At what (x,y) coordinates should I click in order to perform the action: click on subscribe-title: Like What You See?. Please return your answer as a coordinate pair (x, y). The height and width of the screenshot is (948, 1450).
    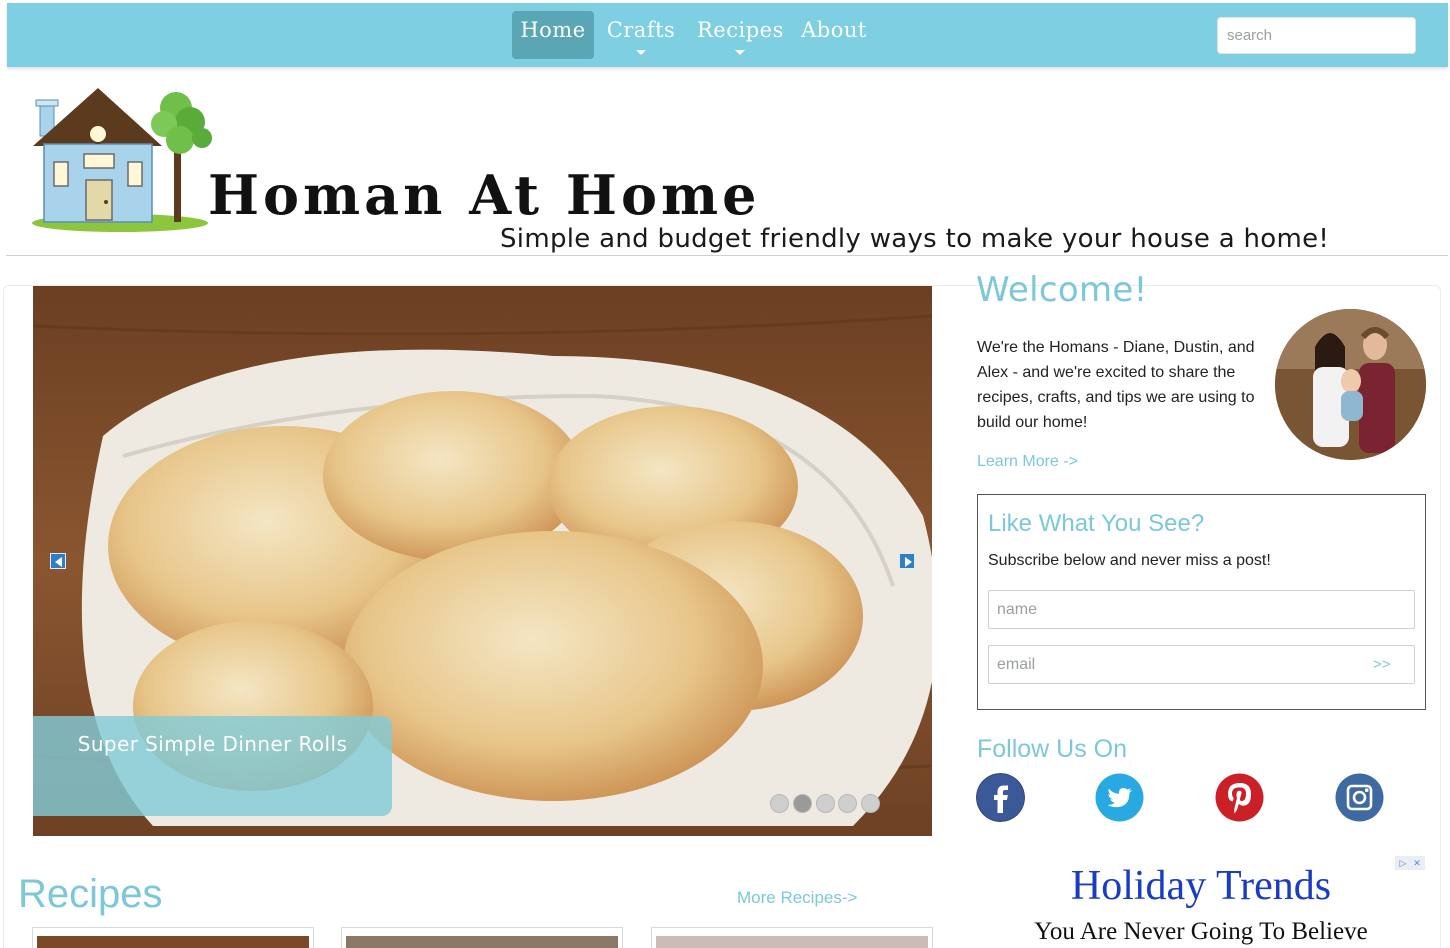
    Looking at the image, I should click on (1096, 523).